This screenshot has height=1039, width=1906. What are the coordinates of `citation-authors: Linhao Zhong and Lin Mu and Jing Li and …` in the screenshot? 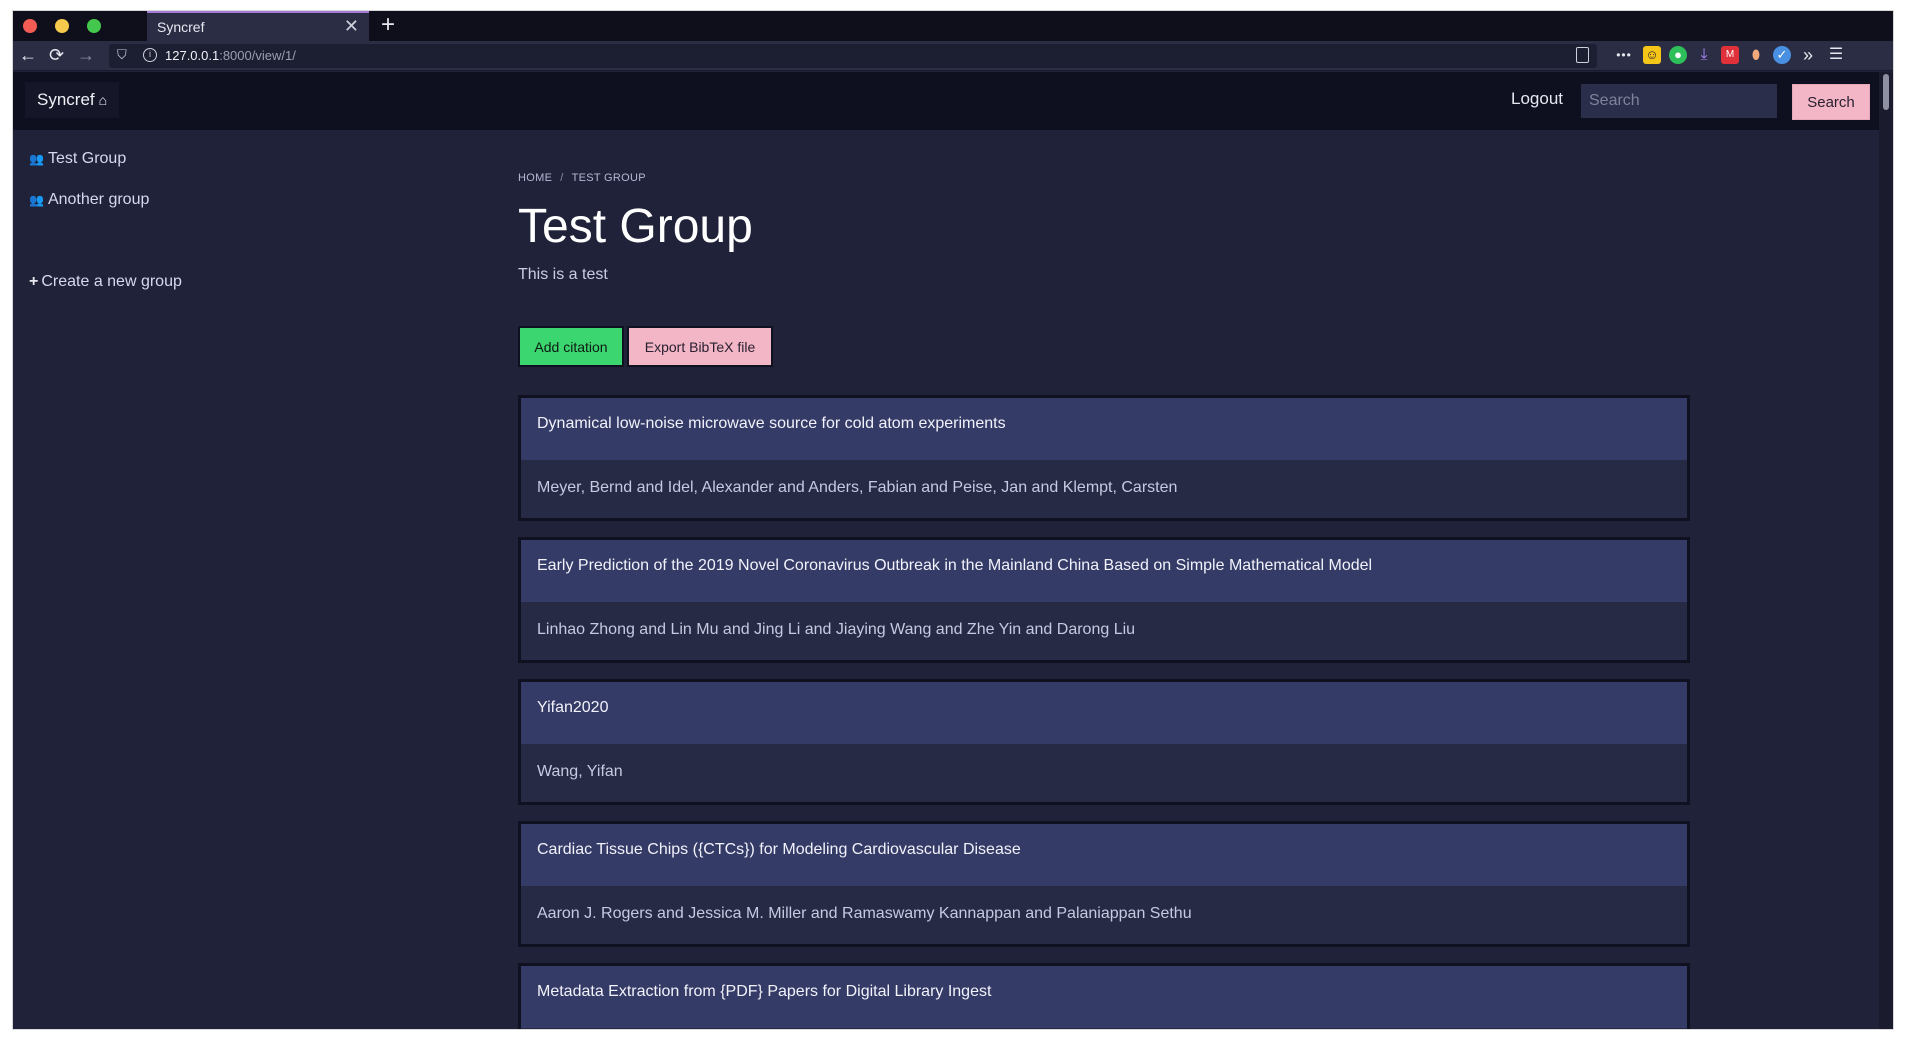 It's located at (836, 629).